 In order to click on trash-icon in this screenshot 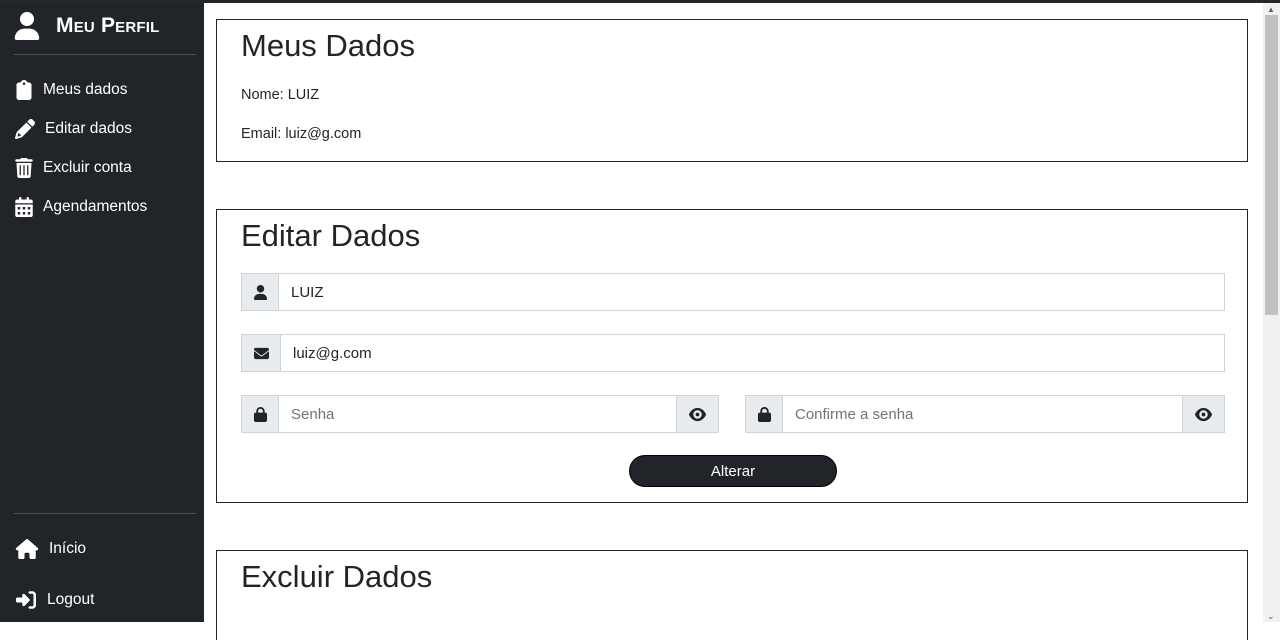, I will do `click(24, 168)`.